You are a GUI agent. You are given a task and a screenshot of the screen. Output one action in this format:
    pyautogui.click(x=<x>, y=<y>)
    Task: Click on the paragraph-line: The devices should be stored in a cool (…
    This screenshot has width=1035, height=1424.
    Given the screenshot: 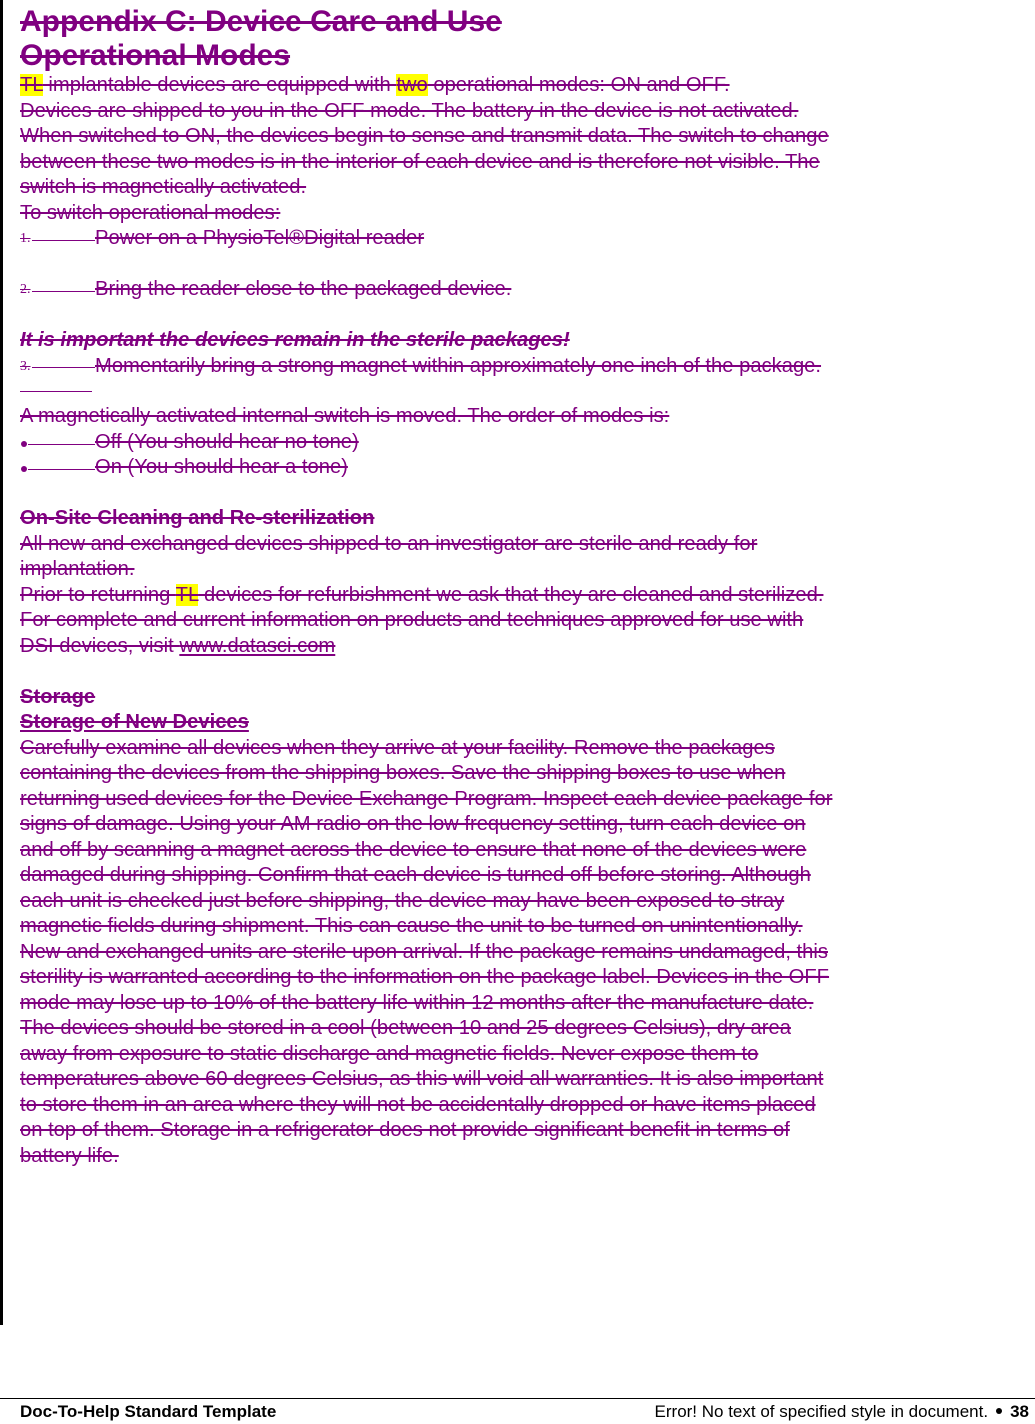 What is the action you would take?
    pyautogui.click(x=405, y=1028)
    